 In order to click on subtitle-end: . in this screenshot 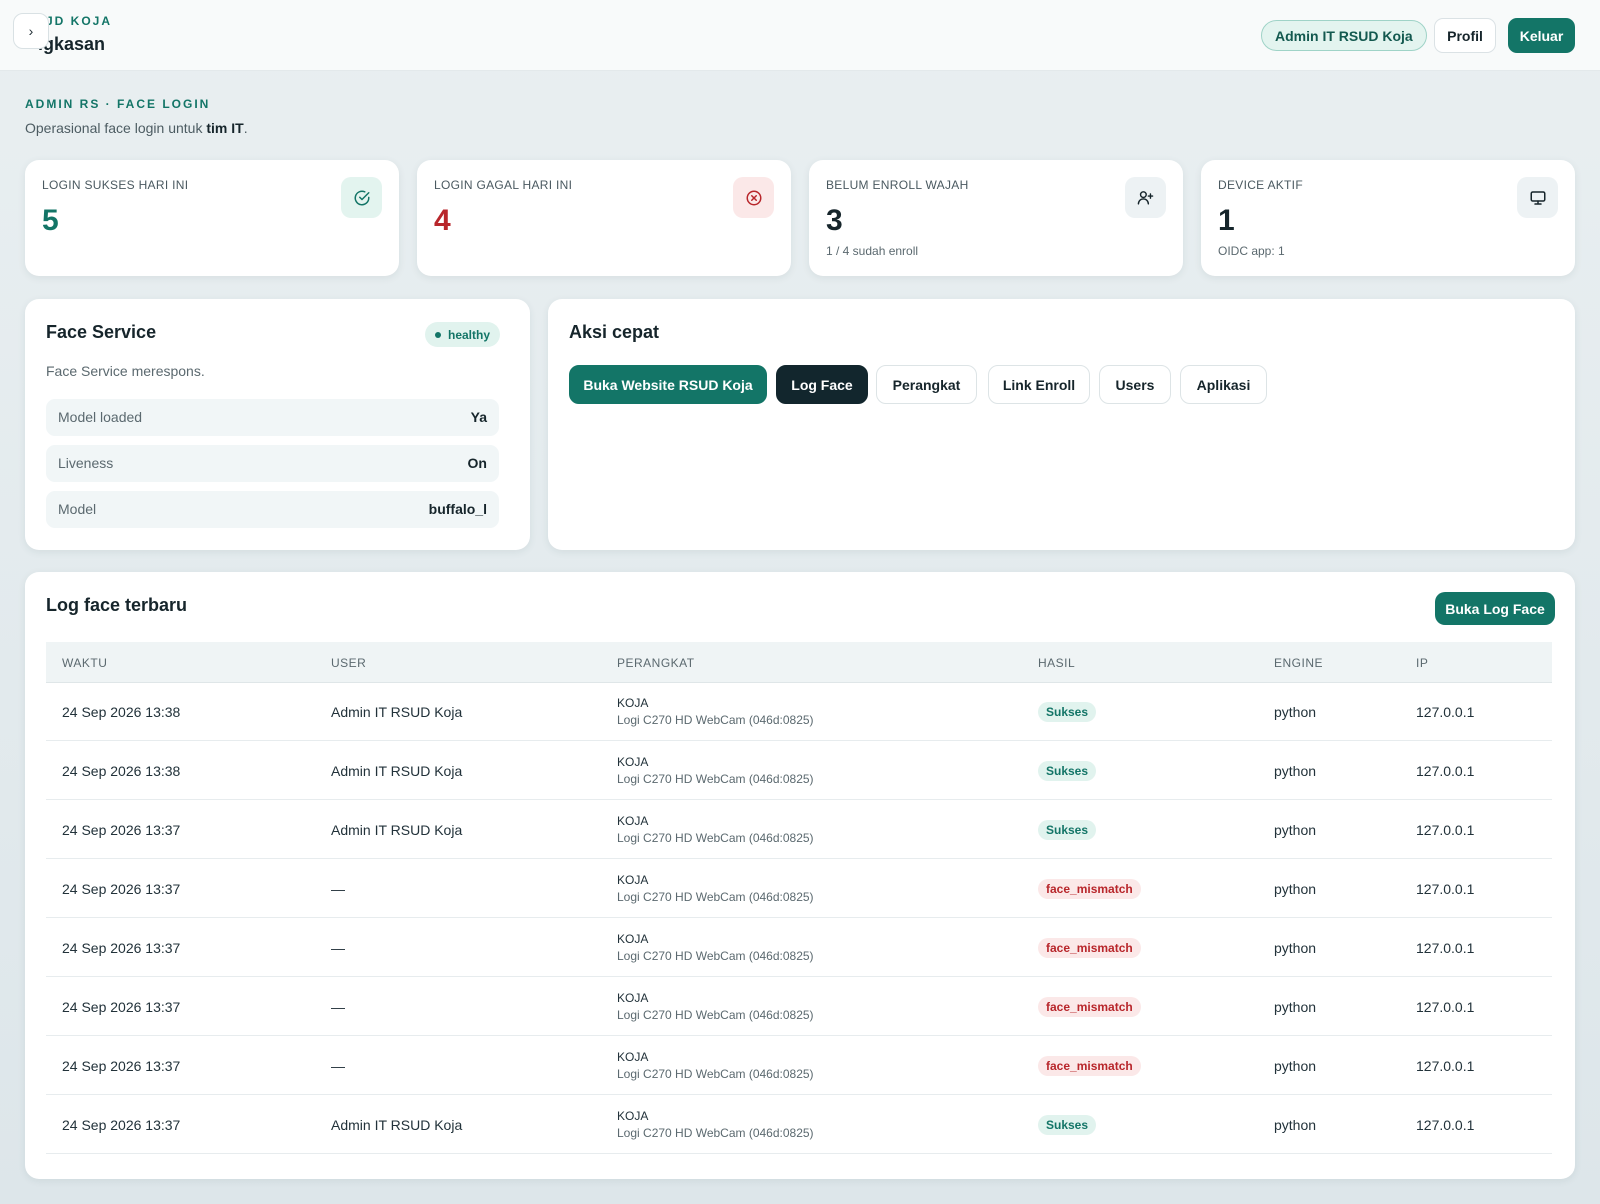, I will do `click(245, 128)`.